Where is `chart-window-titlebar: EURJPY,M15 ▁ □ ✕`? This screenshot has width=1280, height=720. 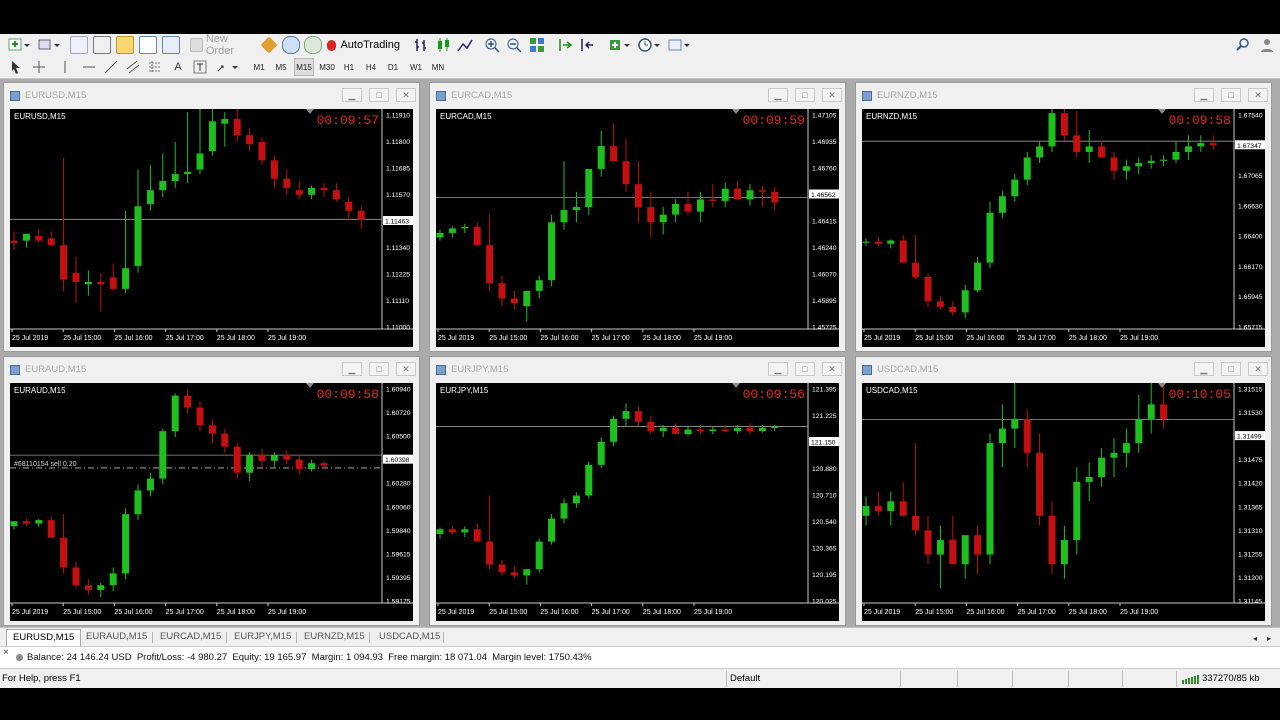 chart-window-titlebar: EURJPY,M15 ▁ □ ✕ is located at coordinates (637, 369).